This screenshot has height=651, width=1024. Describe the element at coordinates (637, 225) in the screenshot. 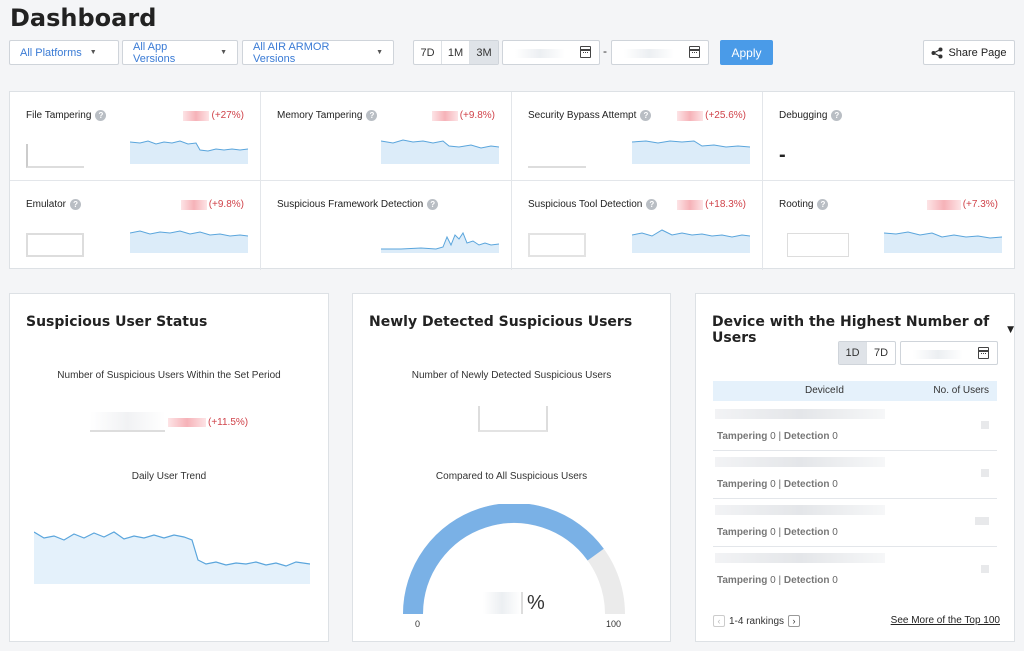

I see `metric-card-suspicious-tool: Suspicious Tool Detection? (+18.3%)` at that location.